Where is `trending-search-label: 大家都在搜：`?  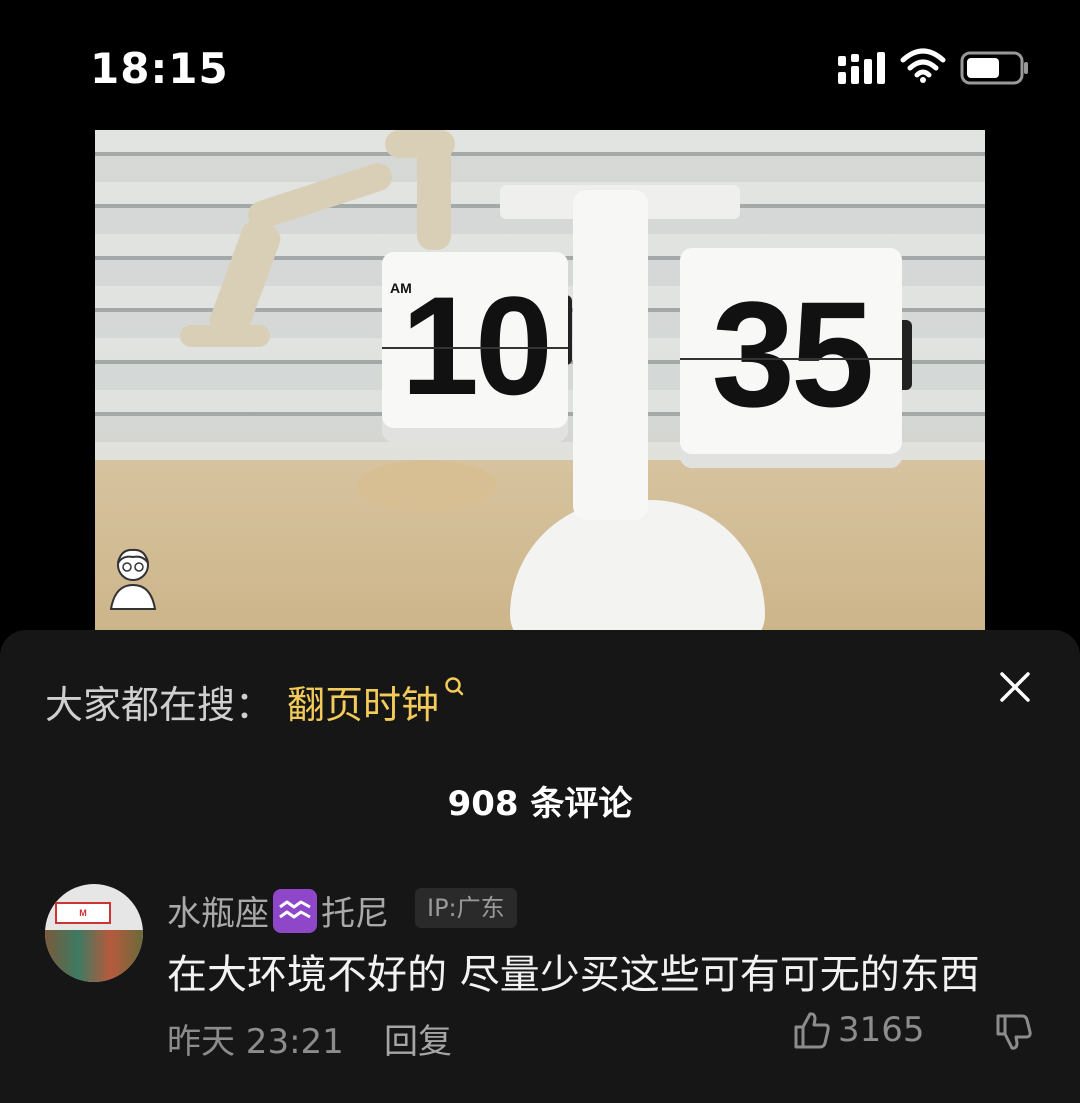
trending-search-label: 大家都在搜： is located at coordinates (159, 705).